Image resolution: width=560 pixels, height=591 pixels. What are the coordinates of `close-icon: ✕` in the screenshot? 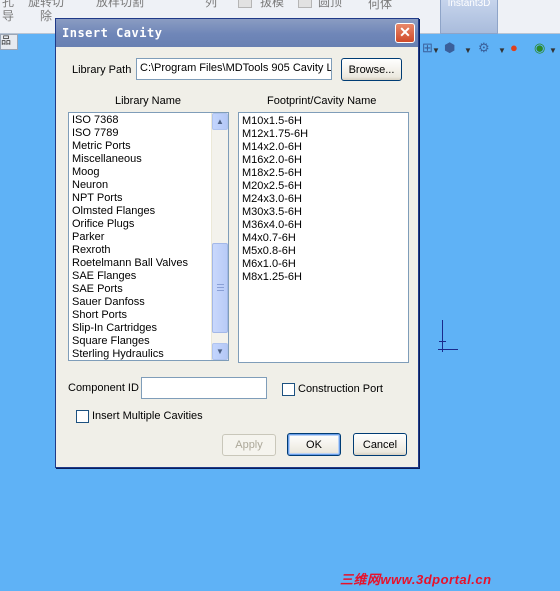 It's located at (405, 32).